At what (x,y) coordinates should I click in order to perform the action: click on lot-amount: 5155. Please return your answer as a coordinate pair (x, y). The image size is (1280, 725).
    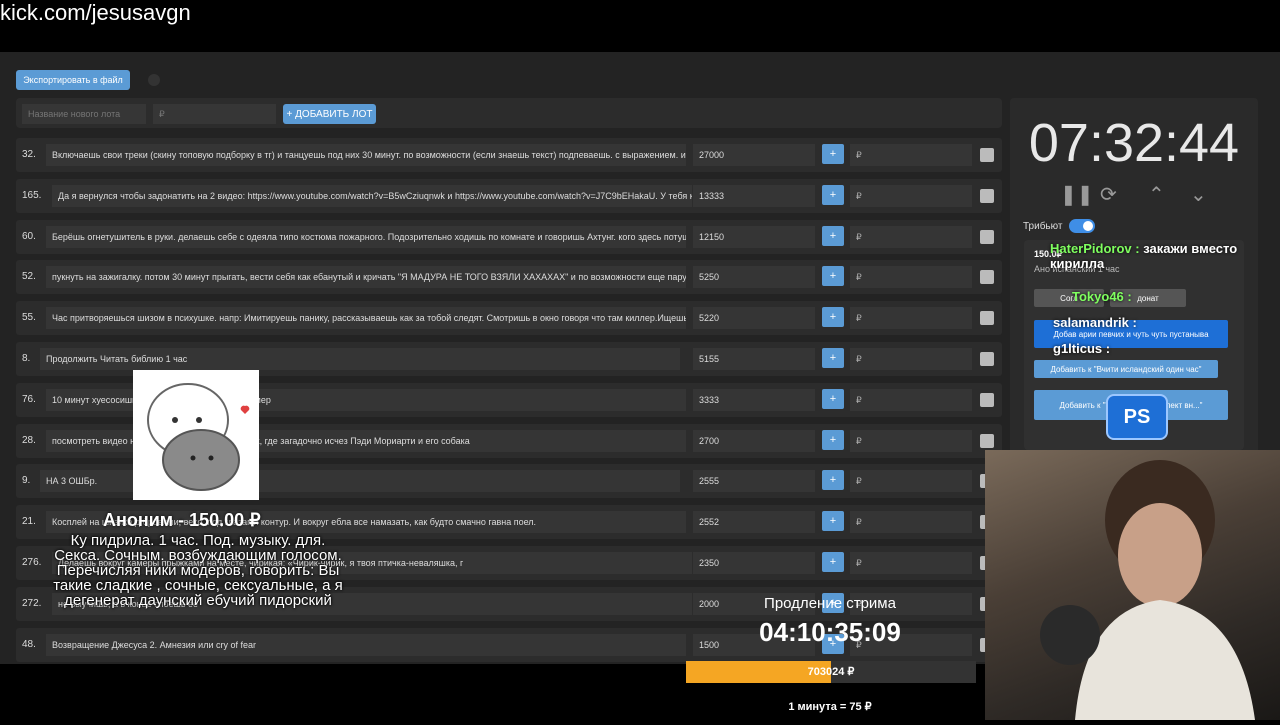
    Looking at the image, I should click on (754, 359).